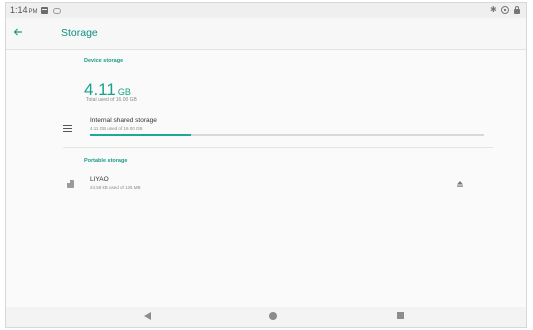 The height and width of the screenshot is (330, 533). I want to click on internal-storage-progress, so click(287, 135).